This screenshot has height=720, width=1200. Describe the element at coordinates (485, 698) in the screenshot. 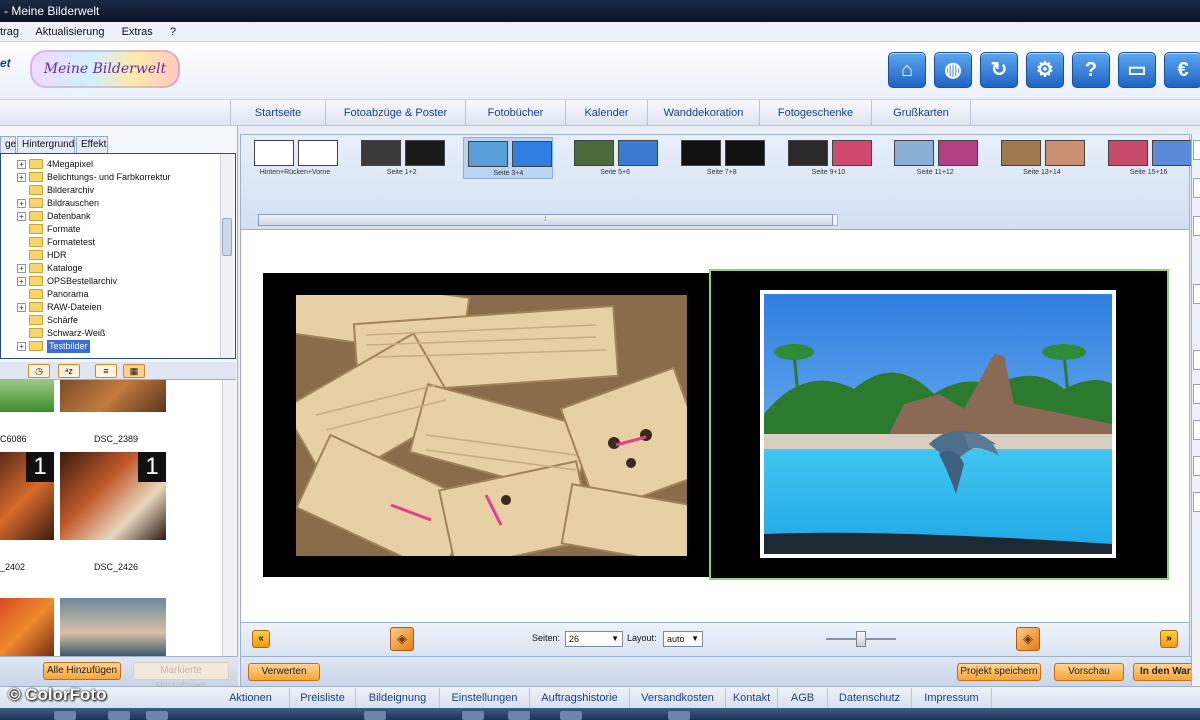

I see `footer-einstellungen: Einstellungen` at that location.